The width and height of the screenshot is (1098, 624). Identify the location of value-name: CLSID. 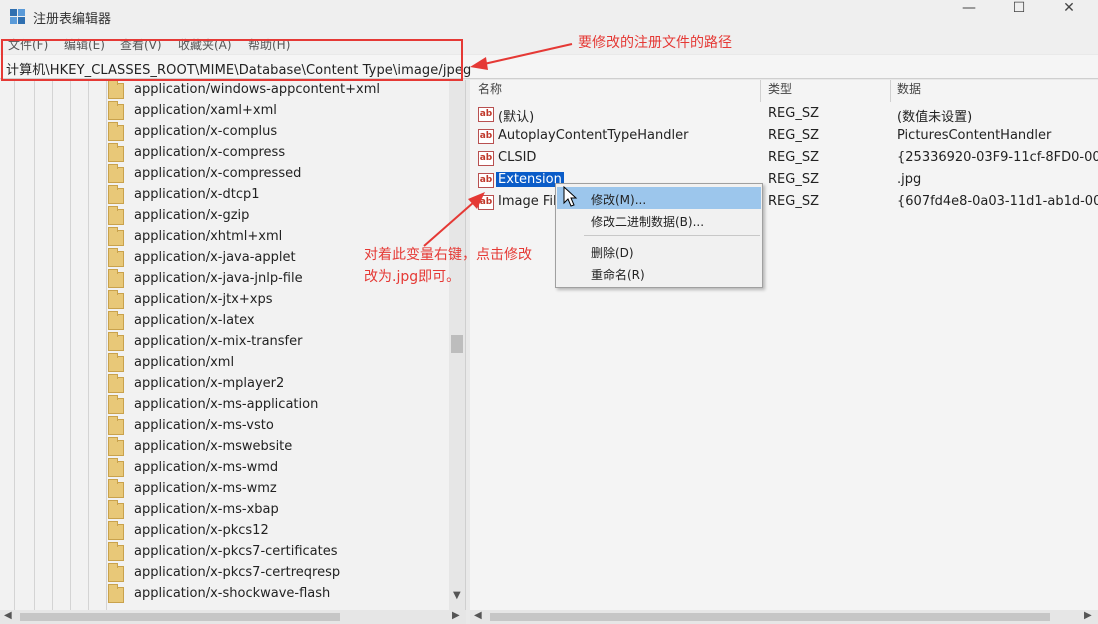
(517, 157).